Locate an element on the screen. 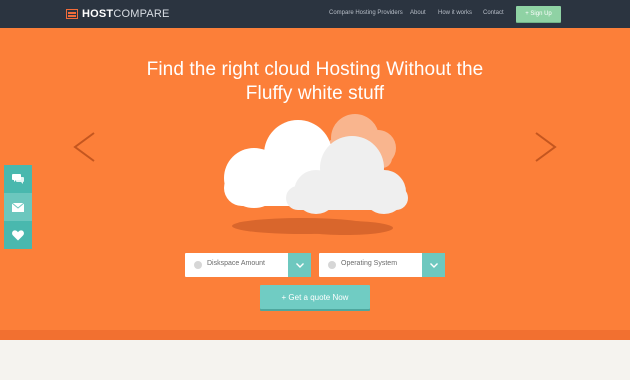 Image resolution: width=630 pixels, height=380 pixels. get-quote-button: + Get a quote Now is located at coordinates (315, 297).